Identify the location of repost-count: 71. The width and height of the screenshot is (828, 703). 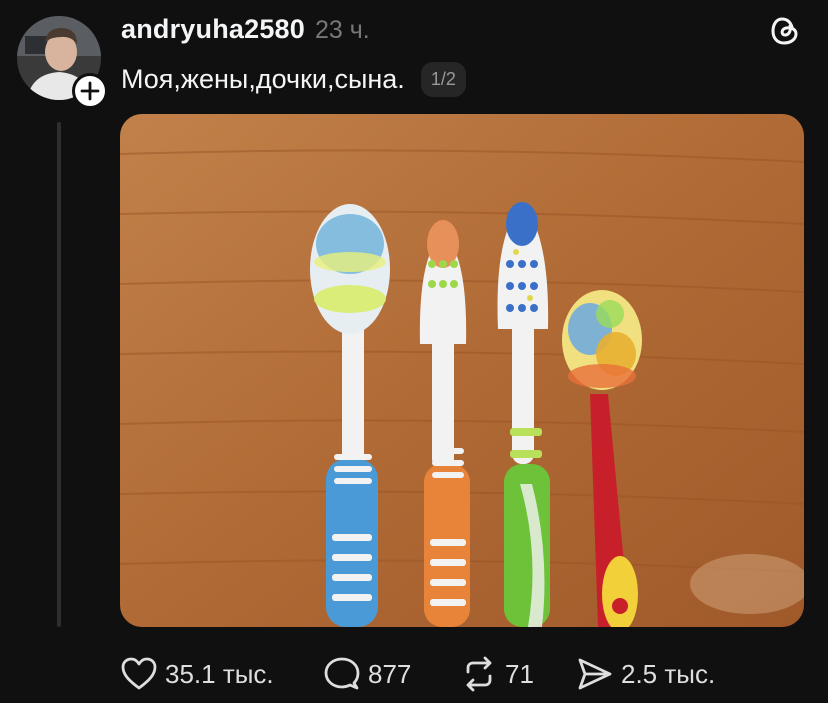
(519, 673).